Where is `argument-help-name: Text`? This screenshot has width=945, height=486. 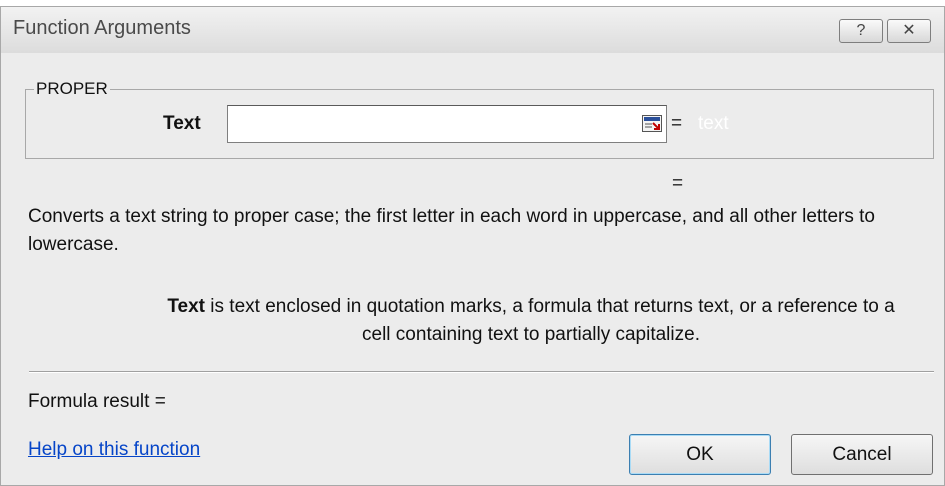 argument-help-name: Text is located at coordinates (186, 306).